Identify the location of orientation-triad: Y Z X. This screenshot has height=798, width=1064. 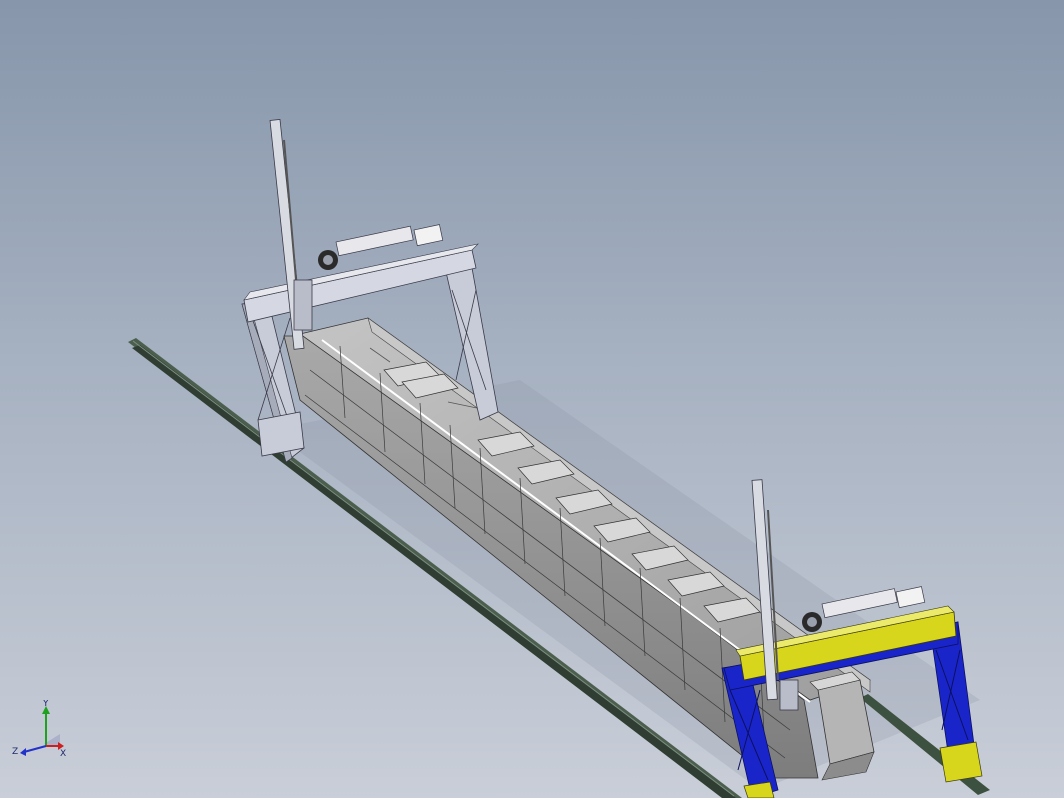
(40, 730).